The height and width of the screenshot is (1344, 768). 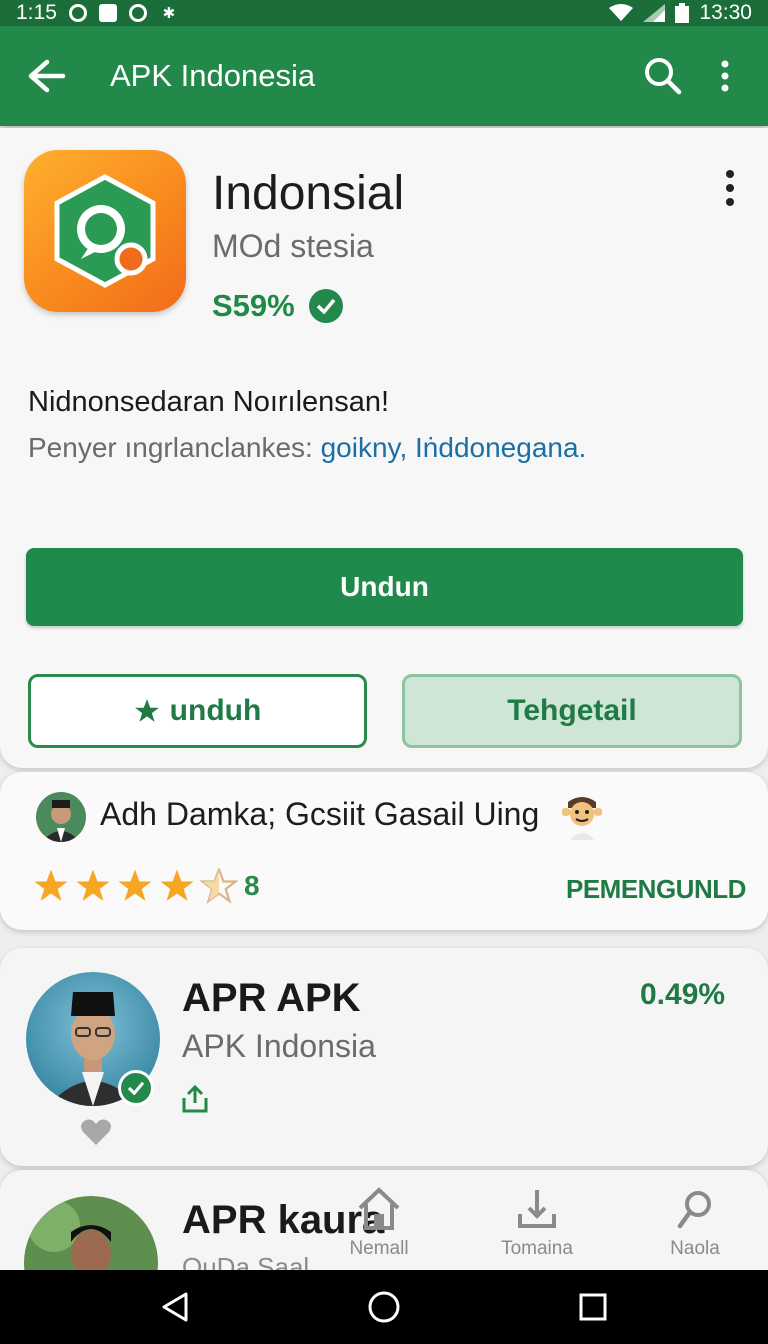 I want to click on tab-label: Naola, so click(x=695, y=1248).